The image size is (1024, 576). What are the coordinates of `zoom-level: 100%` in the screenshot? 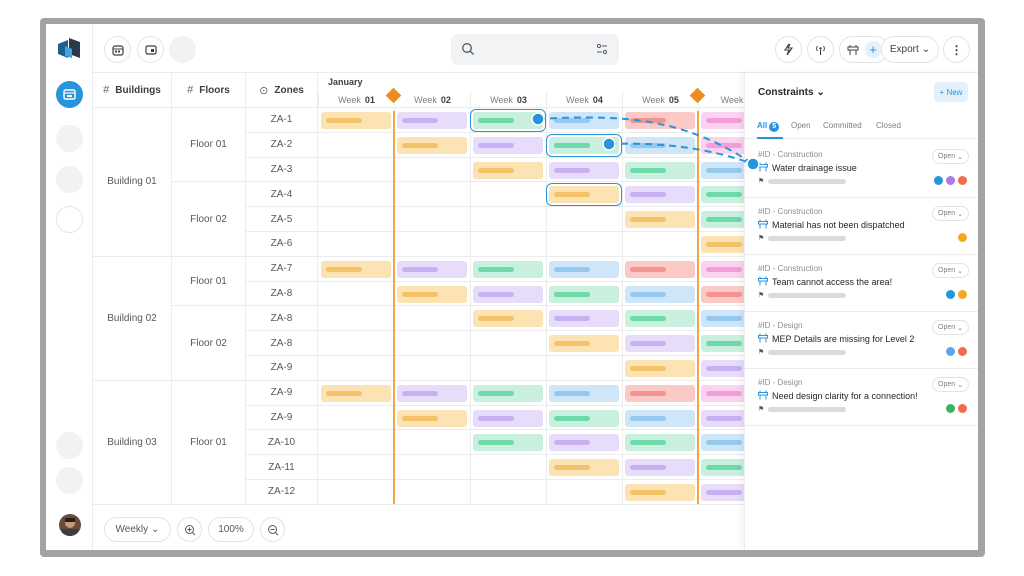 It's located at (231, 529).